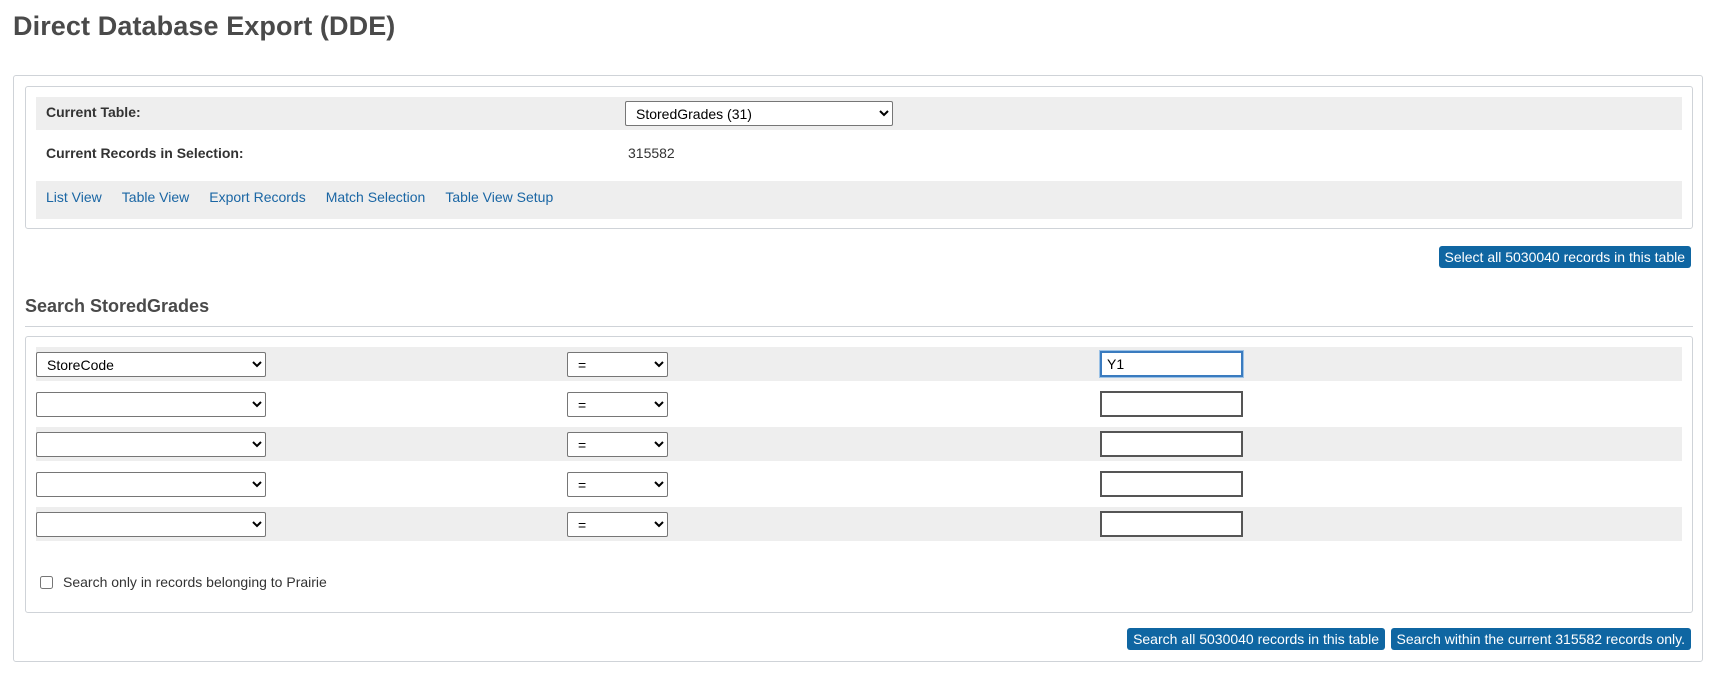 Image resolution: width=1716 pixels, height=693 pixels. I want to click on export-records-link: Export Records, so click(257, 197).